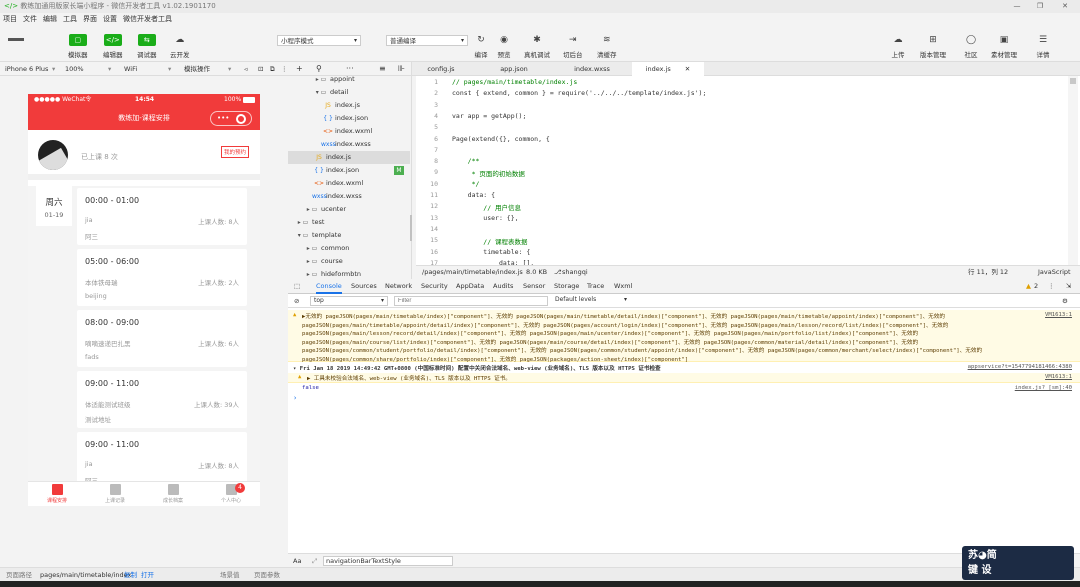 Image resolution: width=1080 pixels, height=587 pixels. What do you see at coordinates (50, 19) in the screenshot?
I see `menu-item: 编辑` at bounding box center [50, 19].